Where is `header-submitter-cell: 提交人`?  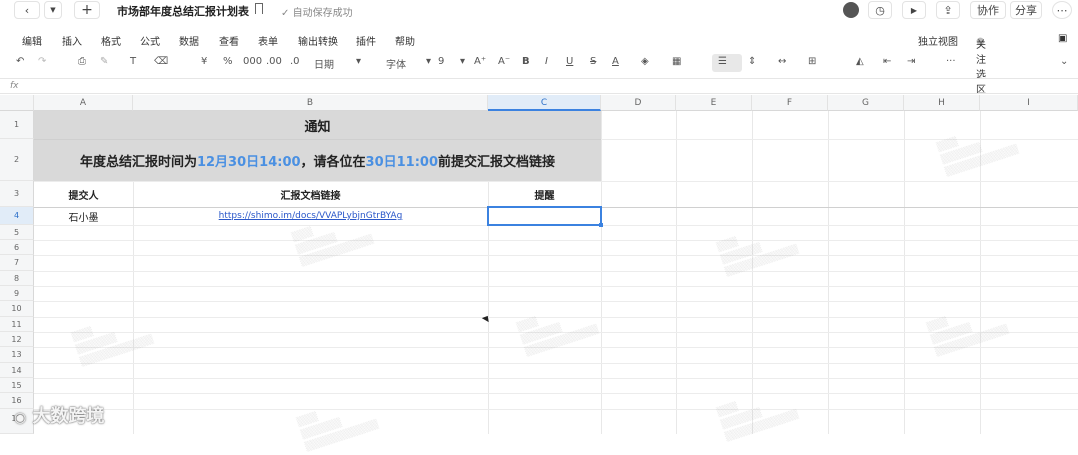
header-submitter-cell: 提交人 is located at coordinates (83, 194).